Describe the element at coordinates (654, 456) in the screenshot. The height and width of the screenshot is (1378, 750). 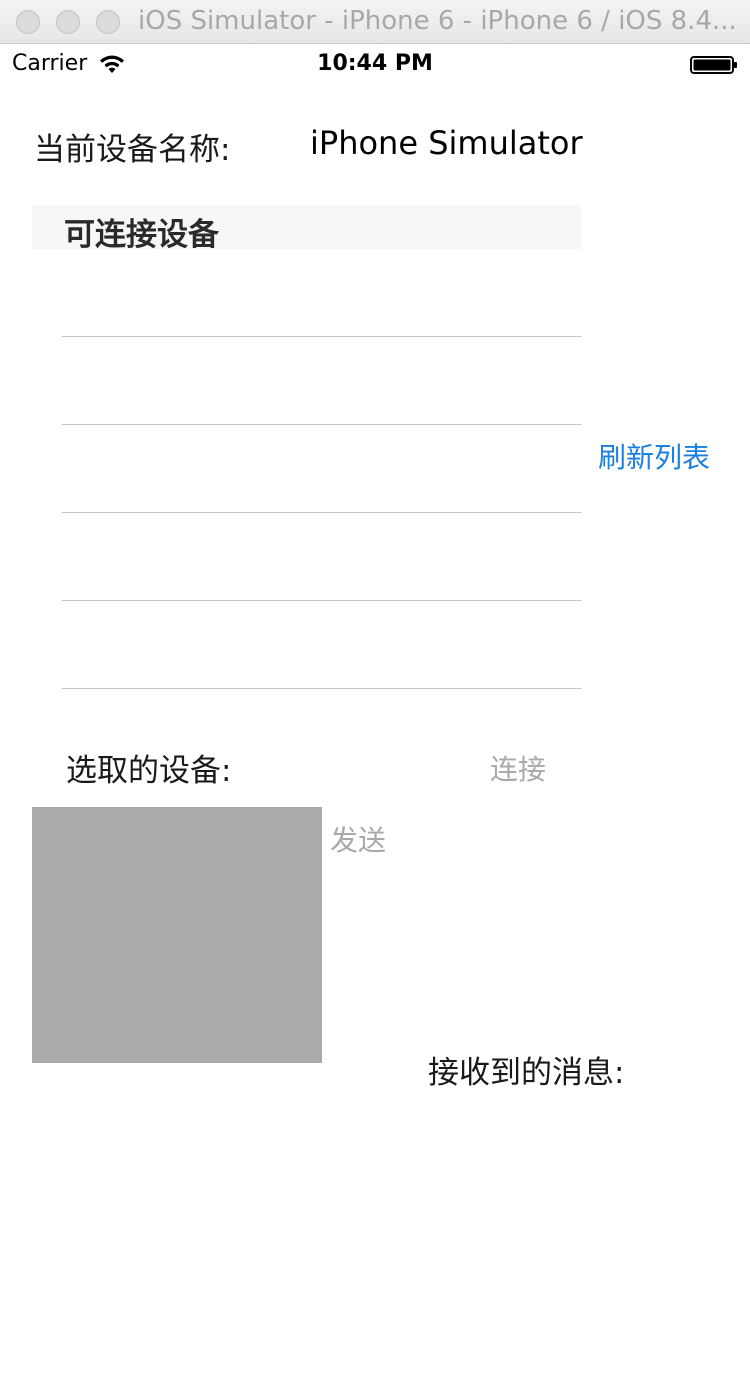
I see `refresh-list-button: 刷新列表` at that location.